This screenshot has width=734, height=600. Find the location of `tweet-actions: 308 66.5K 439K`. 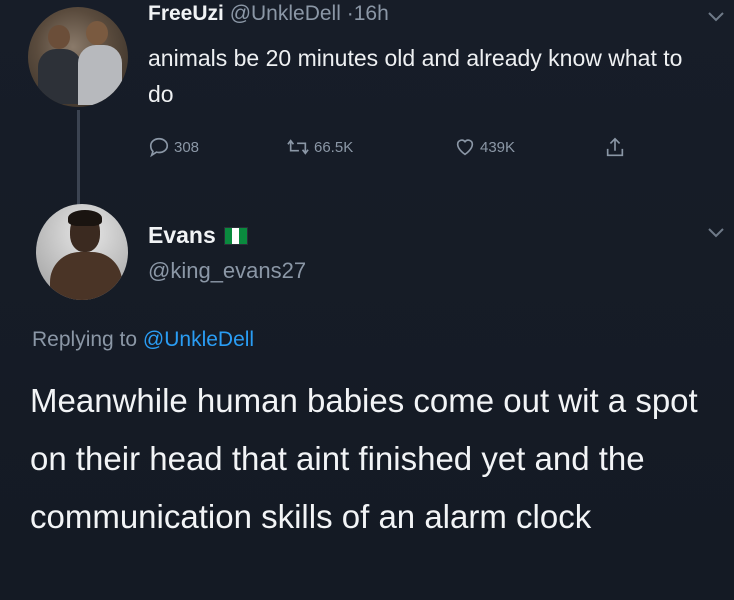

tweet-actions: 308 66.5K 439K is located at coordinates (408, 148).